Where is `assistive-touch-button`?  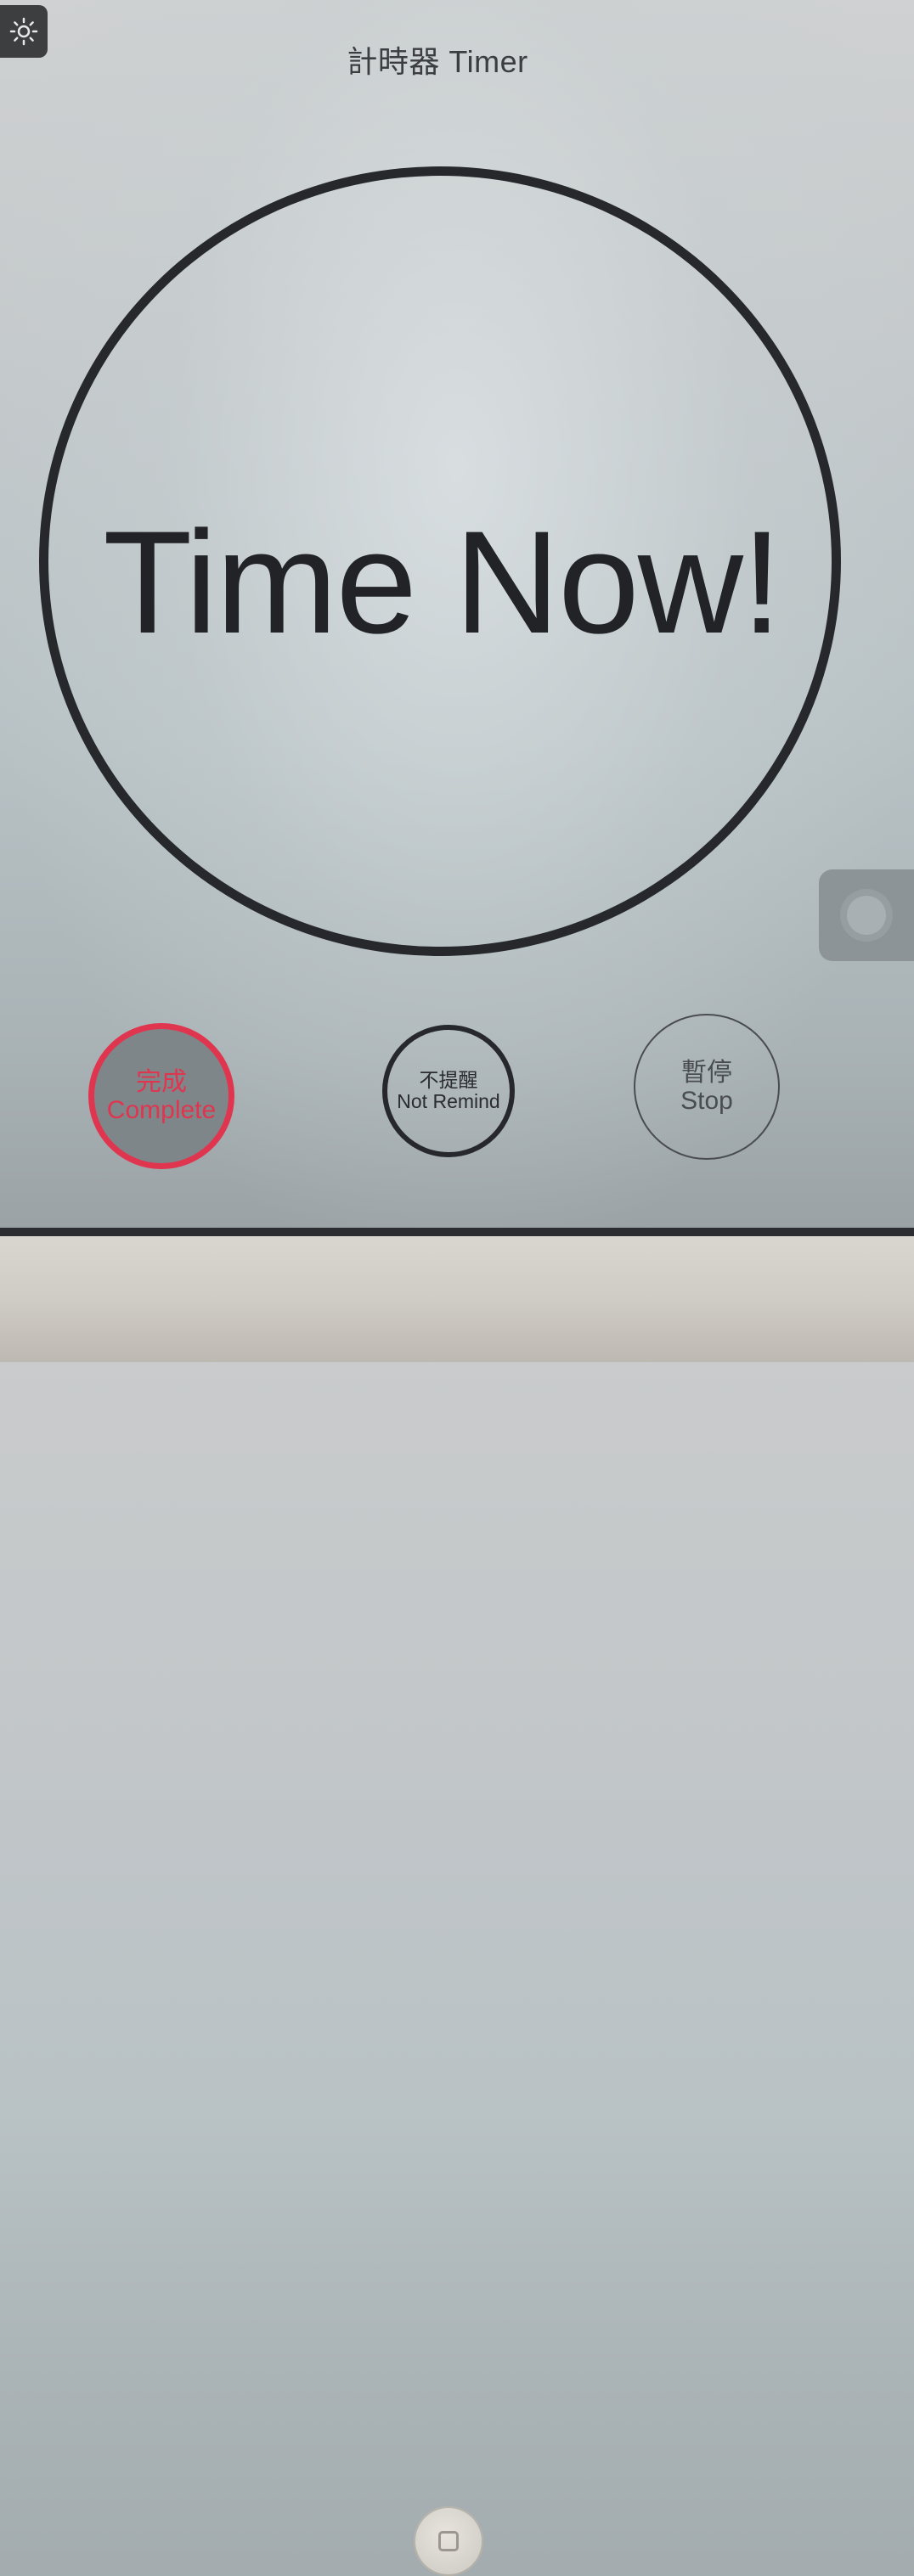
assistive-touch-button is located at coordinates (866, 915).